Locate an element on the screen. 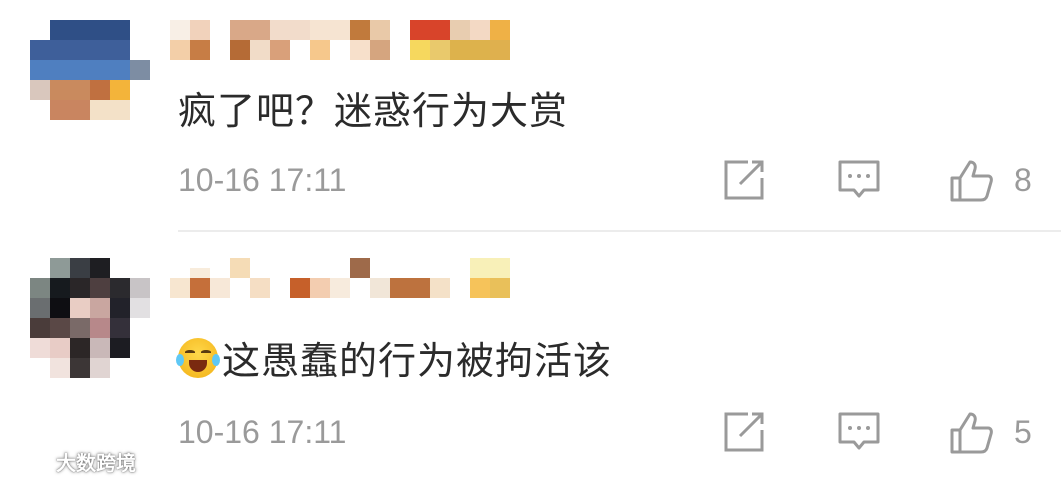 This screenshot has height=480, width=1061. like-count: 8 is located at coordinates (1023, 180).